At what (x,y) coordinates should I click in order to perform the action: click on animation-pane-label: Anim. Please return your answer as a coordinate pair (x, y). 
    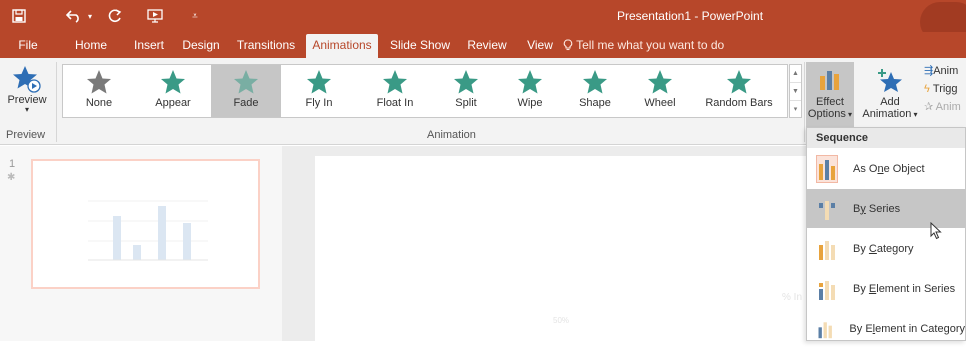
    Looking at the image, I should click on (946, 71).